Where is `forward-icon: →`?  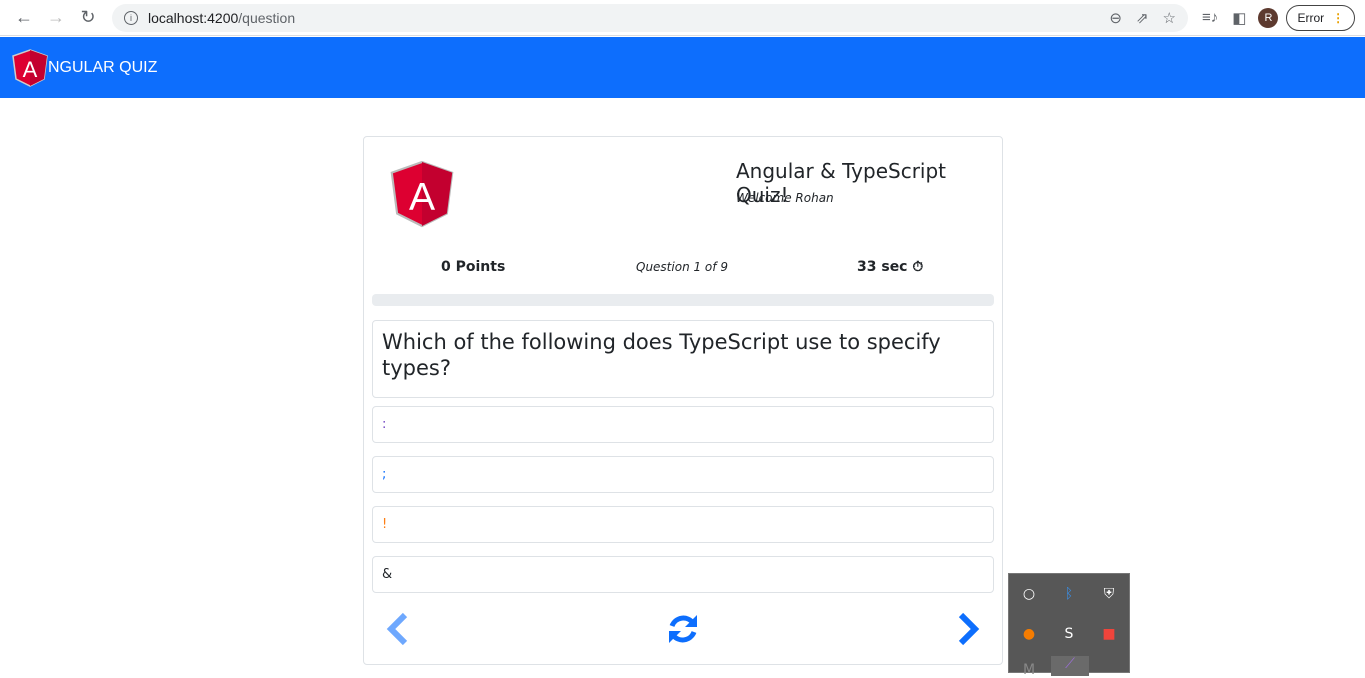 forward-icon: → is located at coordinates (56, 17).